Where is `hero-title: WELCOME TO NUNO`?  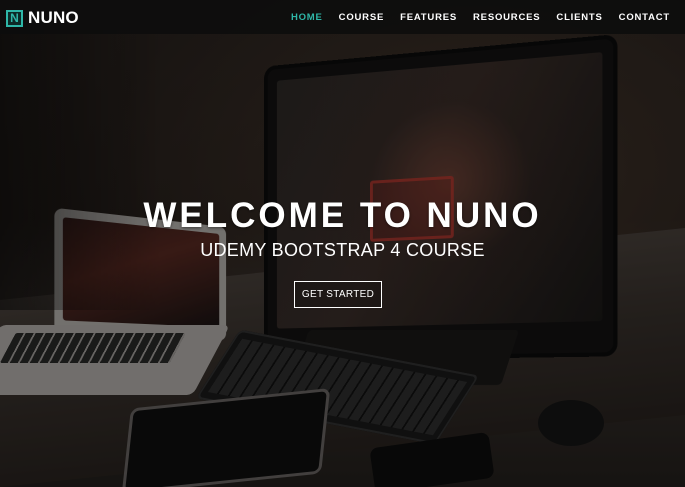 hero-title: WELCOME TO NUNO is located at coordinates (342, 215).